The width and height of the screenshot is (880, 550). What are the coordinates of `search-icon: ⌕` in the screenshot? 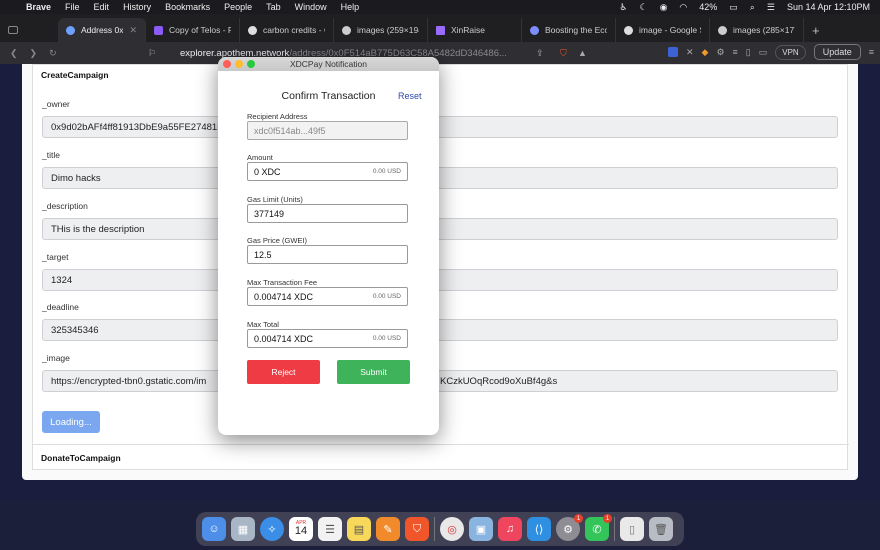 It's located at (752, 7).